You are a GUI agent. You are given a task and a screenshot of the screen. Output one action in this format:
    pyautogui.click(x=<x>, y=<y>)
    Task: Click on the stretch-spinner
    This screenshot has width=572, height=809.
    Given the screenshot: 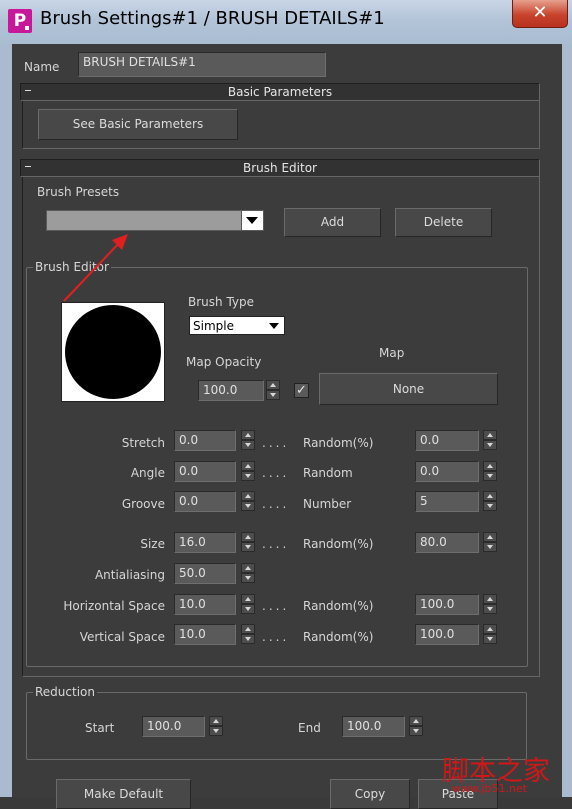 What is the action you would take?
    pyautogui.click(x=248, y=440)
    